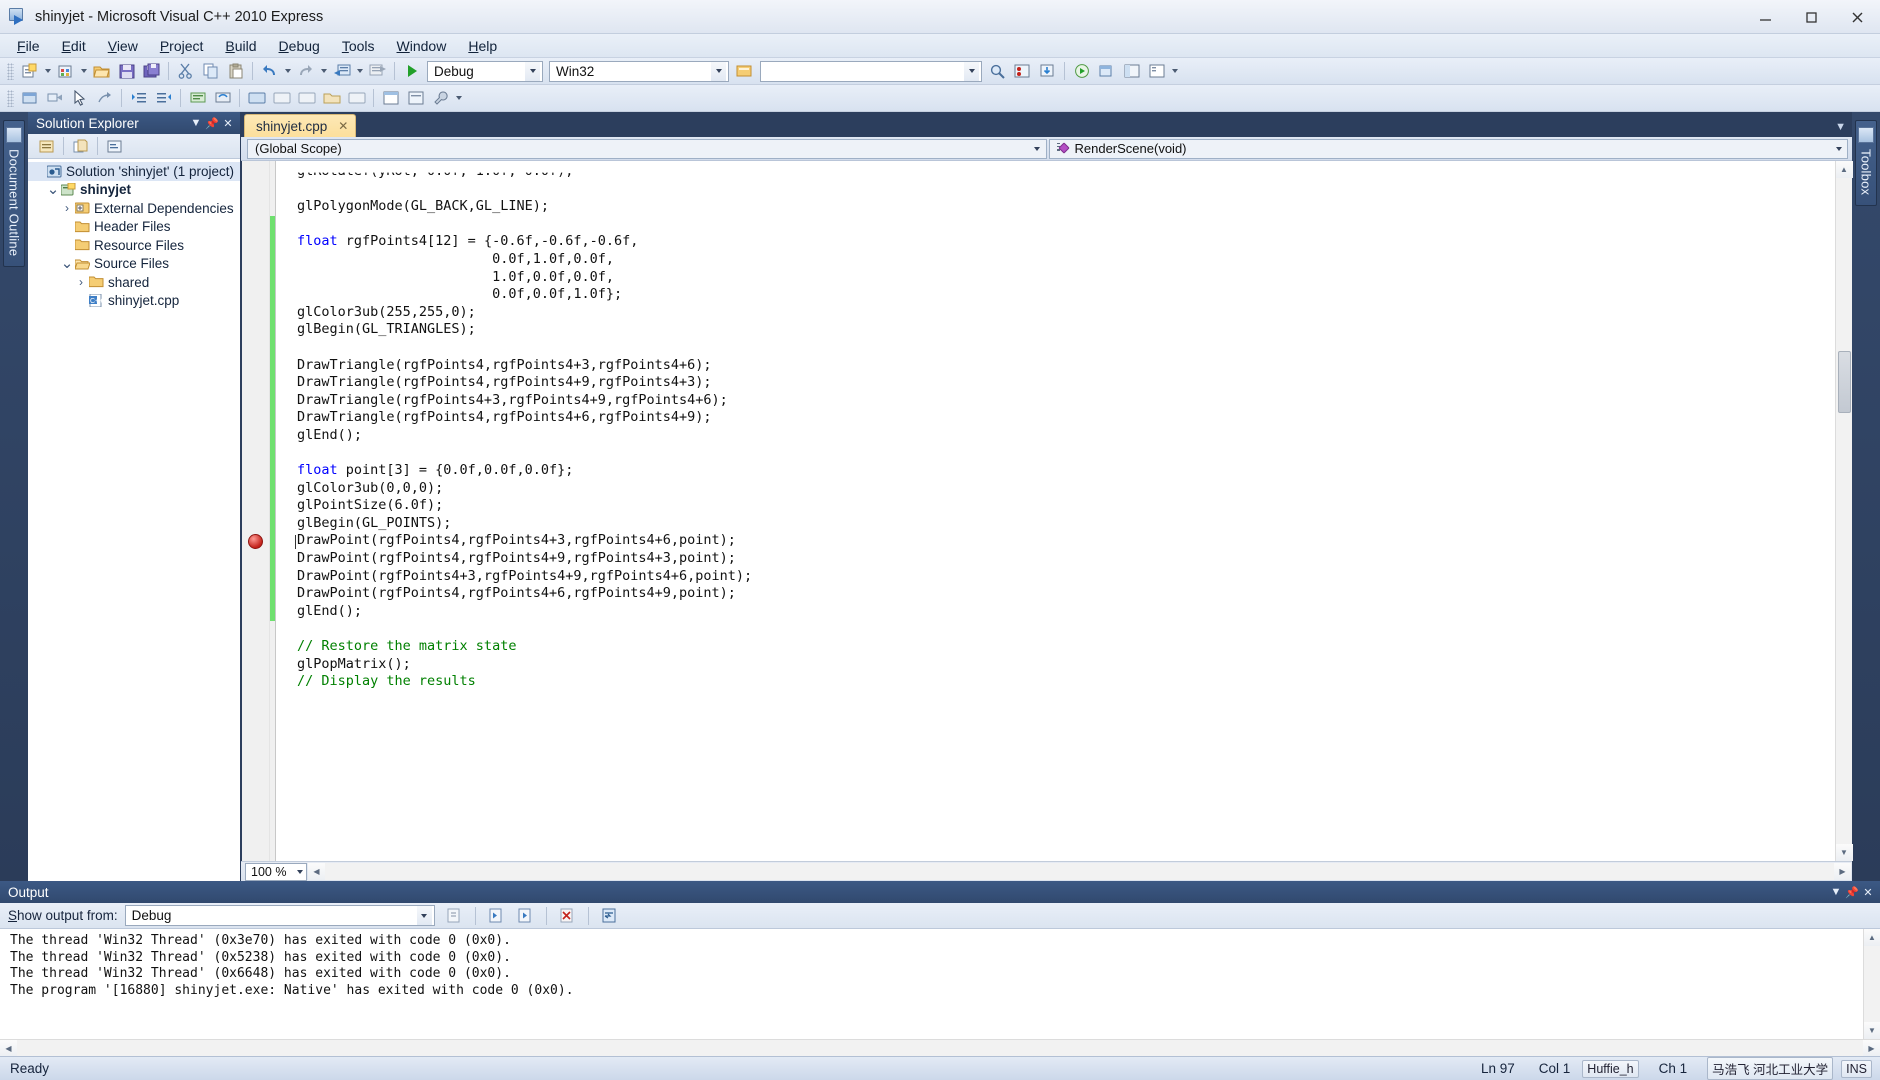 The image size is (1880, 1080). Describe the element at coordinates (331, 98) in the screenshot. I see `folder-tool-icon` at that location.